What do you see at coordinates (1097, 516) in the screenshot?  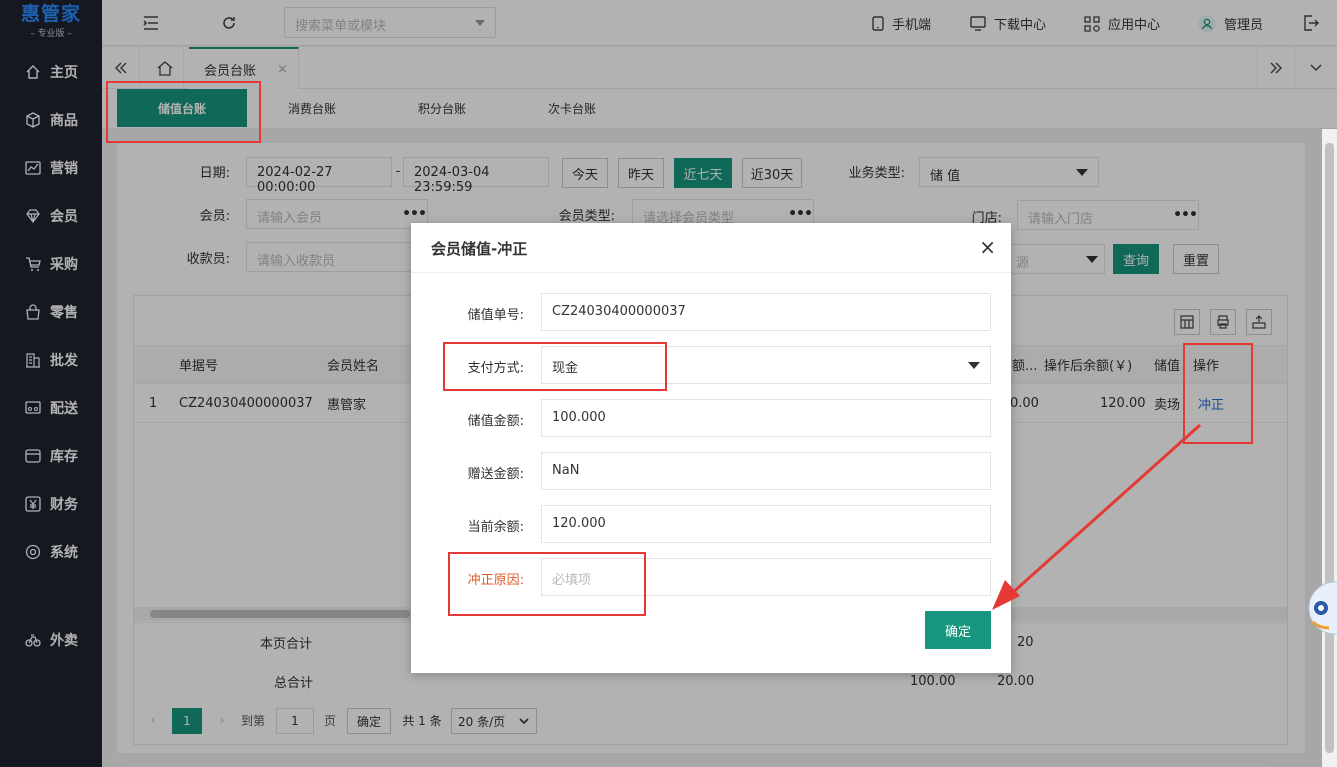 I see `annotation-arrow-icon` at bounding box center [1097, 516].